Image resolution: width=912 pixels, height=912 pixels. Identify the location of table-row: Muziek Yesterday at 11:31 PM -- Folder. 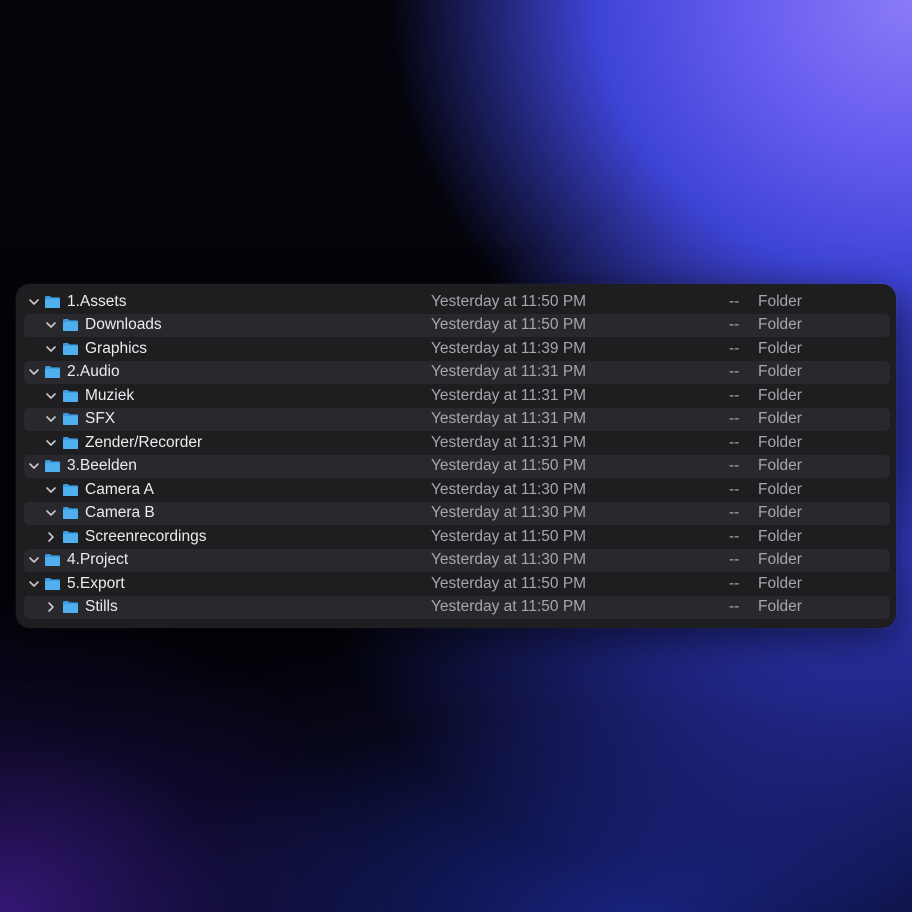
(457, 396).